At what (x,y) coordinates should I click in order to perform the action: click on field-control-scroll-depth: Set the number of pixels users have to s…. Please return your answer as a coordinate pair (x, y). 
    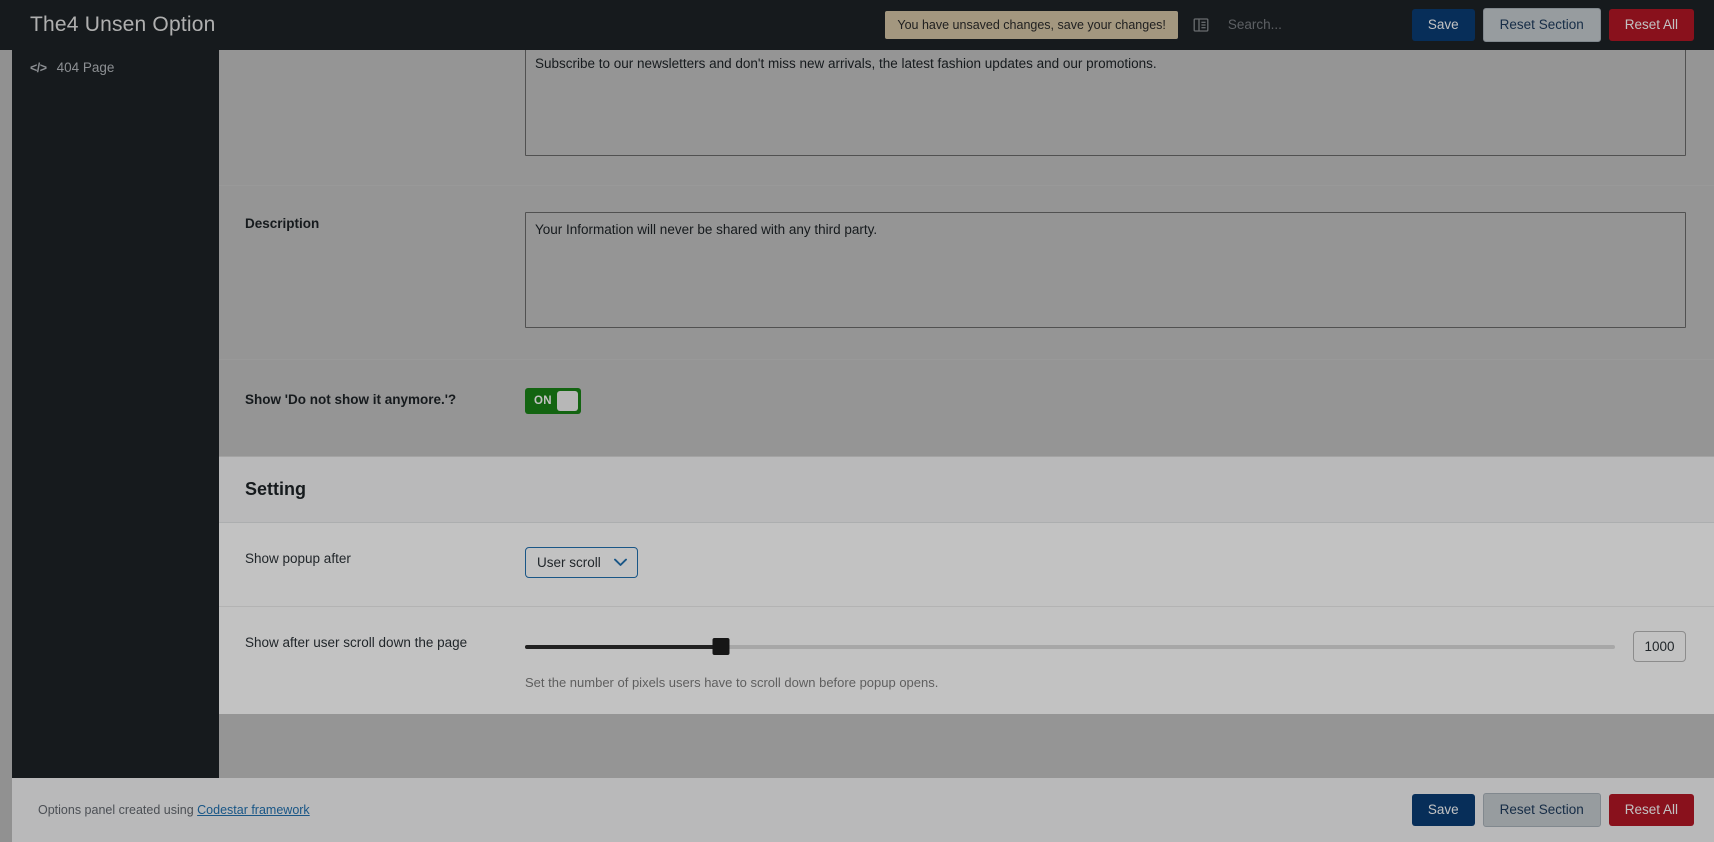
    Looking at the image, I should click on (1105, 660).